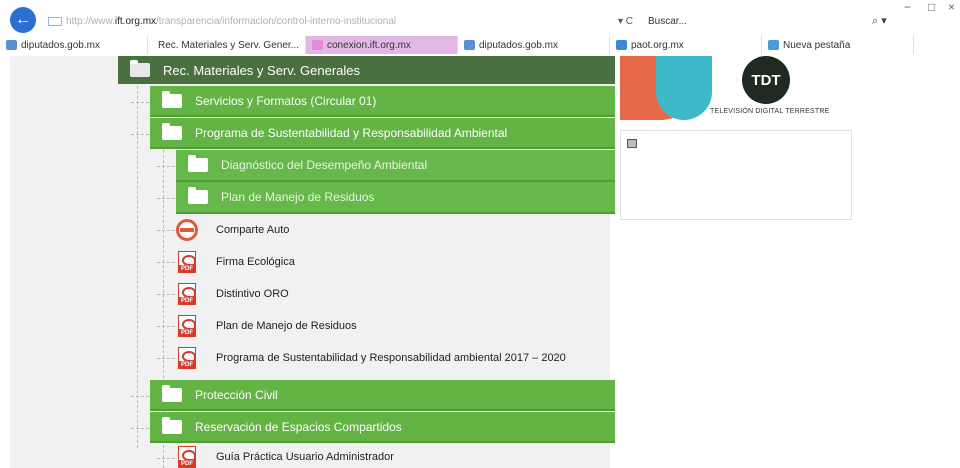 Image resolution: width=960 pixels, height=468 pixels. I want to click on refresh-button: ▾ C, so click(625, 21).